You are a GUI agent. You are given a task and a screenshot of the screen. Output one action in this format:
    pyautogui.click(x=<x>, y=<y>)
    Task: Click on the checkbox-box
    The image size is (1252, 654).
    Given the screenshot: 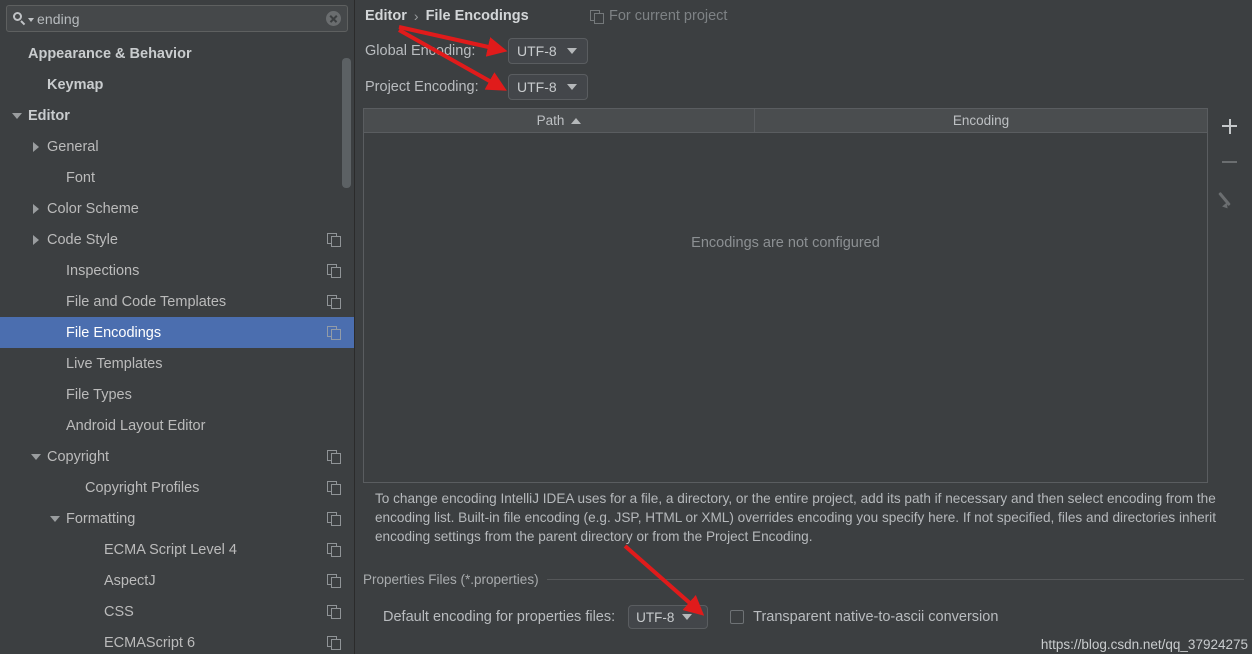 What is the action you would take?
    pyautogui.click(x=737, y=617)
    